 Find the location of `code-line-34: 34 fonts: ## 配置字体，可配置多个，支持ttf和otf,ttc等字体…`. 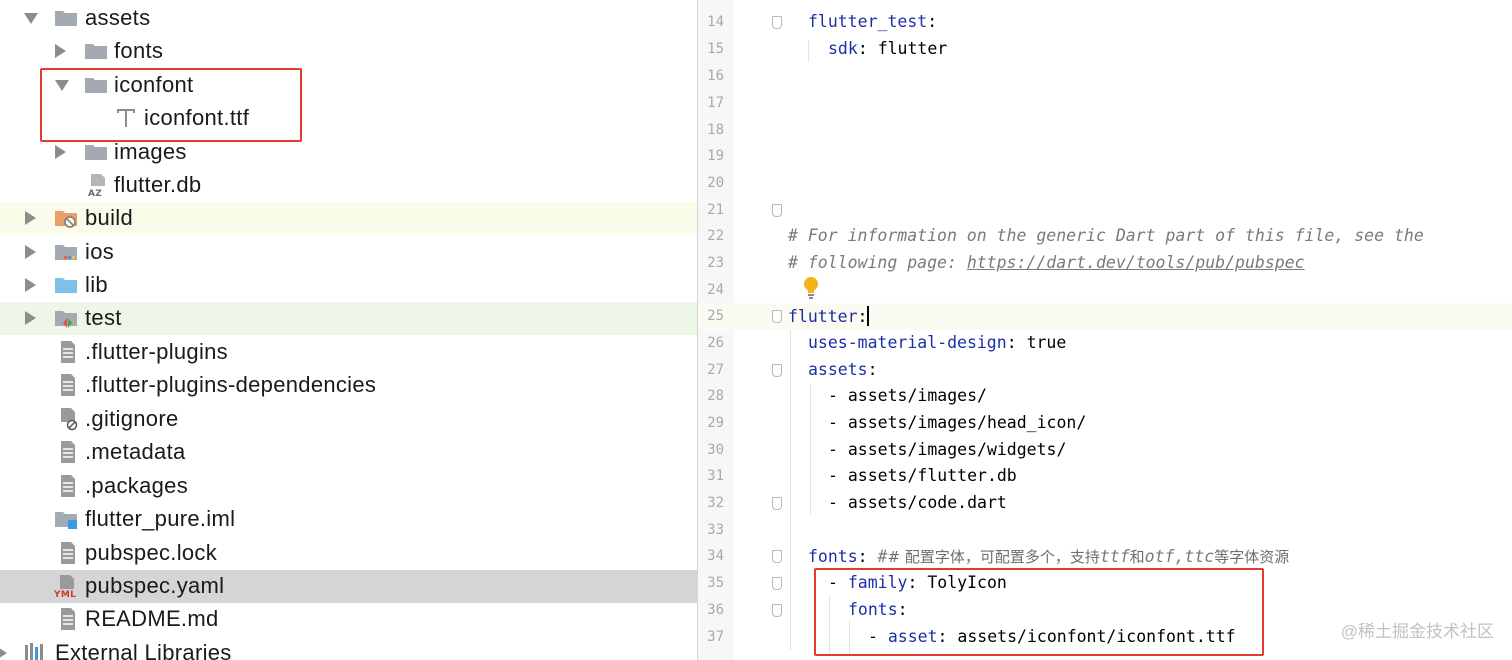

code-line-34: 34 fonts: ## 配置字体，可配置多个，支持ttf和otf,ttc等字体… is located at coordinates (1105, 556).